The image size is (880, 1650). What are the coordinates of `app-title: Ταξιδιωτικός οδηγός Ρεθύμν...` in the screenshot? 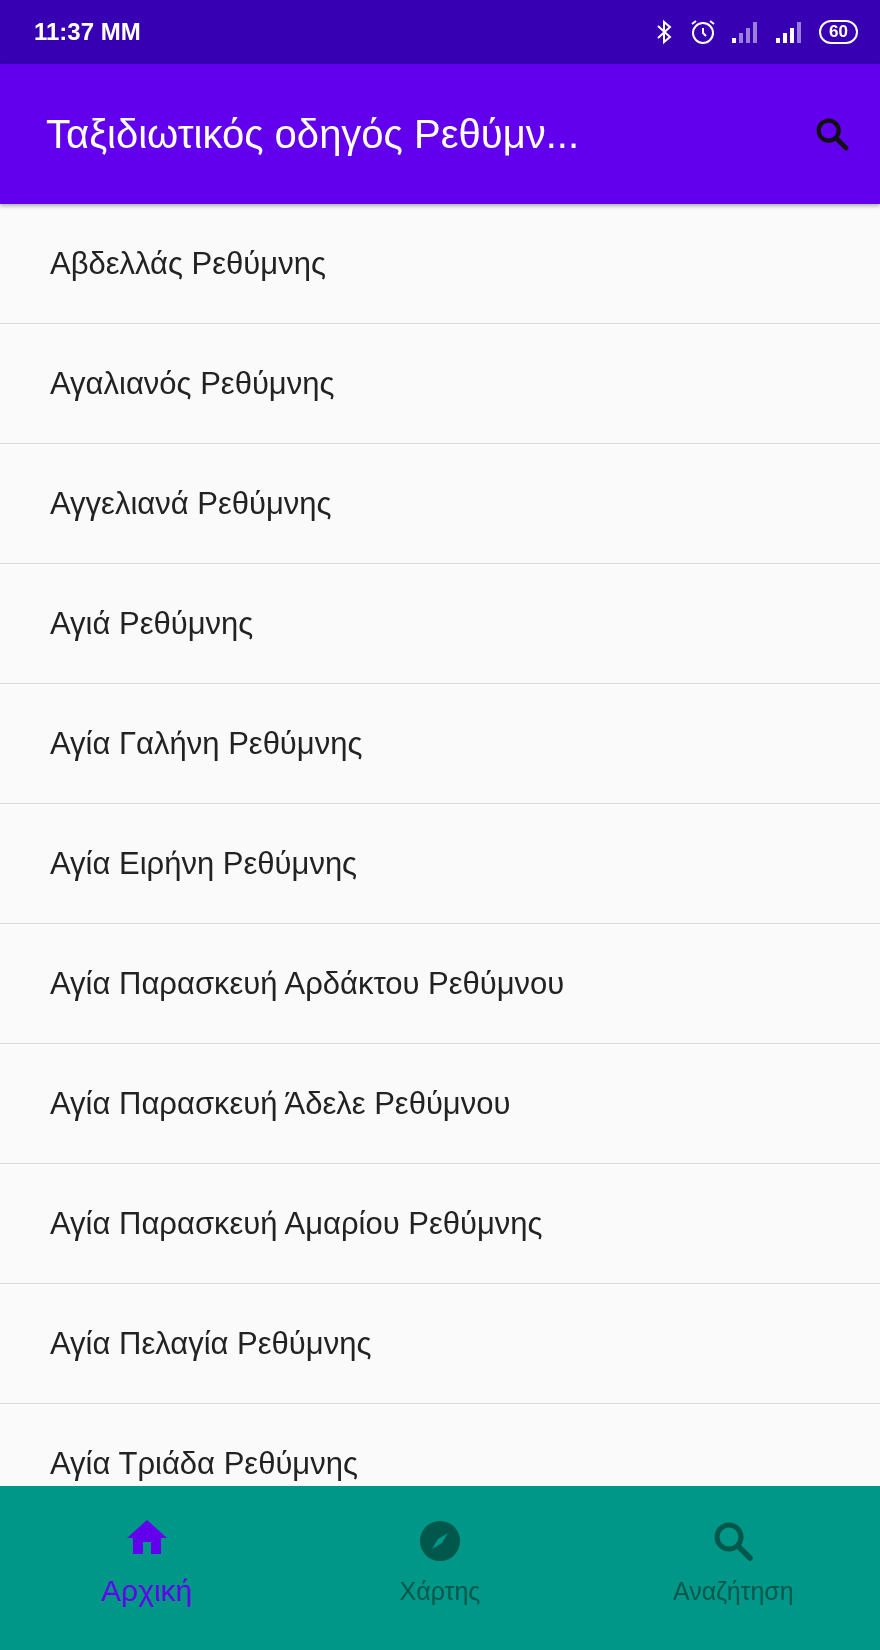 It's located at (313, 134).